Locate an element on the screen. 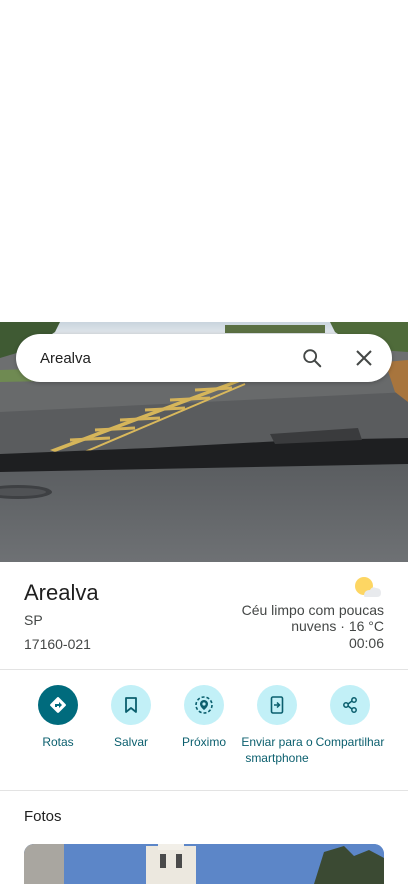  place-postal-code: 17160-021 is located at coordinates (57, 644).